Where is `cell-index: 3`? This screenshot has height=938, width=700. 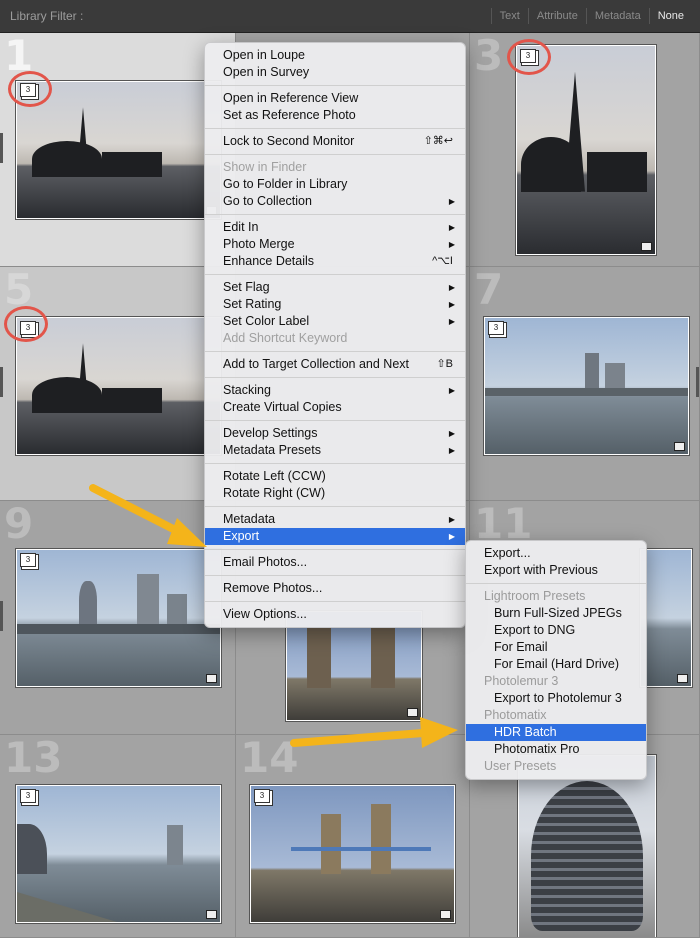 cell-index: 3 is located at coordinates (489, 56).